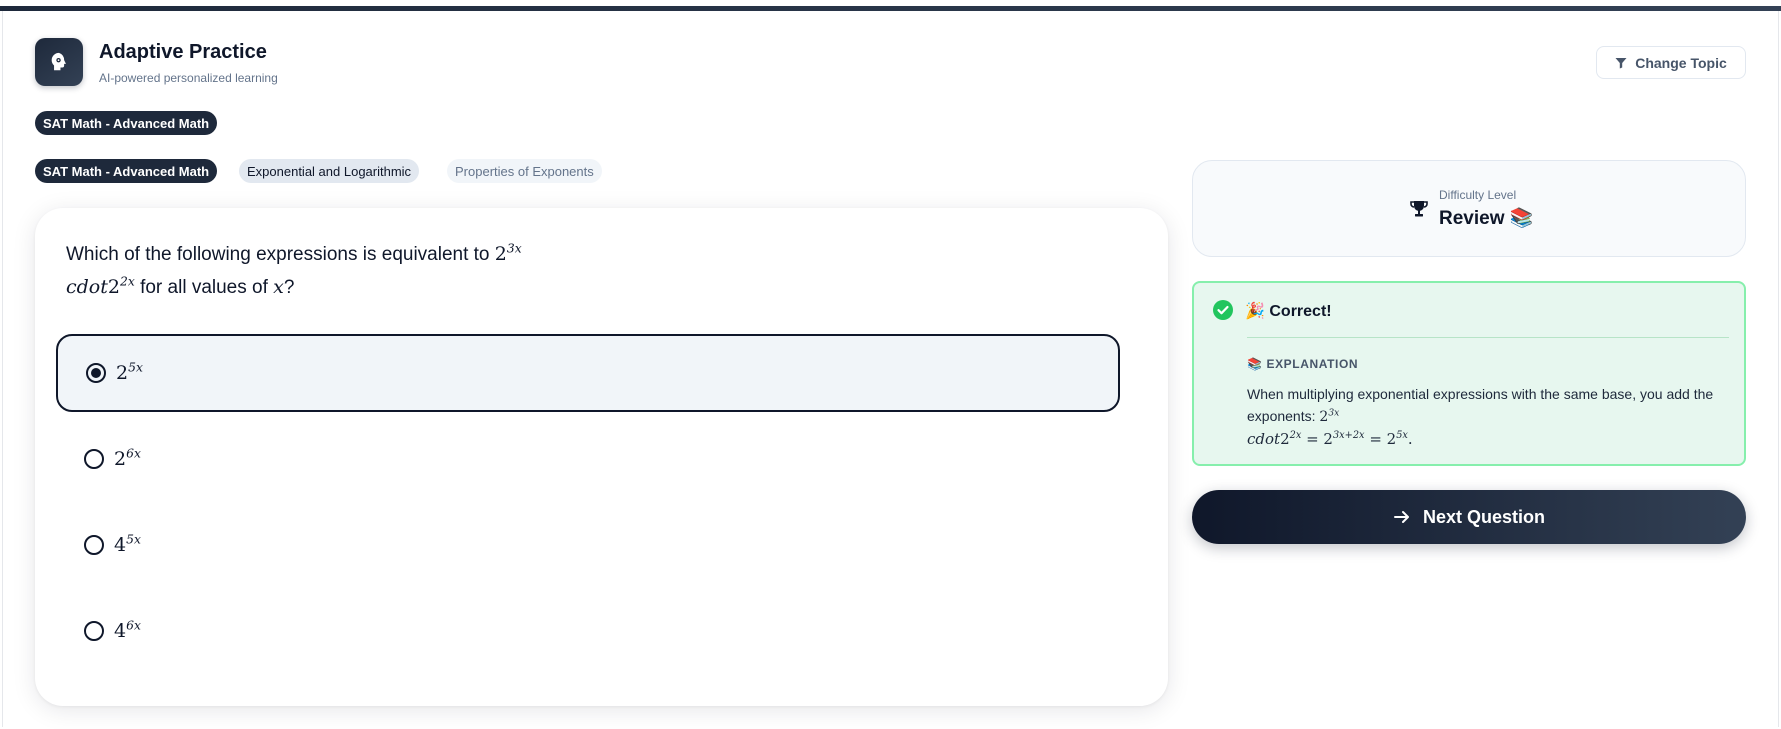  Describe the element at coordinates (127, 281) in the screenshot. I see `question-exponent-2: 2x` at that location.